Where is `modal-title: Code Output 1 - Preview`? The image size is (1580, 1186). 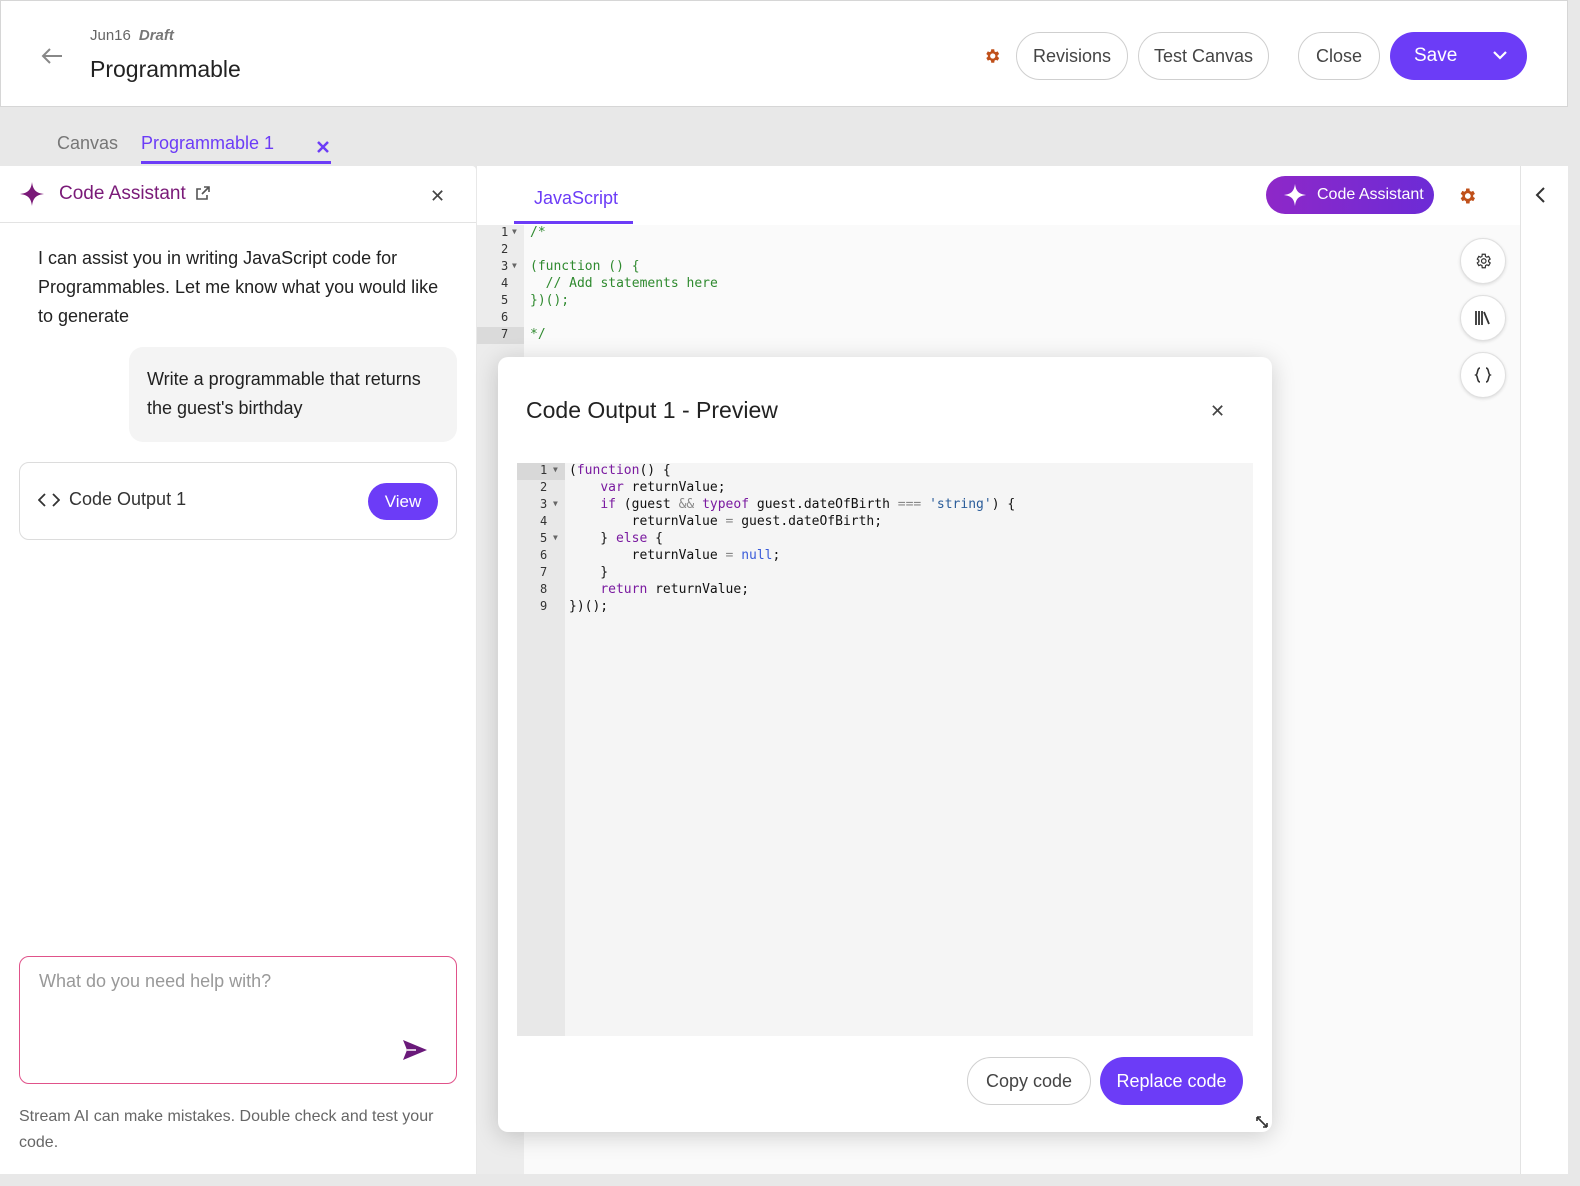
modal-title: Code Output 1 - Preview is located at coordinates (652, 410).